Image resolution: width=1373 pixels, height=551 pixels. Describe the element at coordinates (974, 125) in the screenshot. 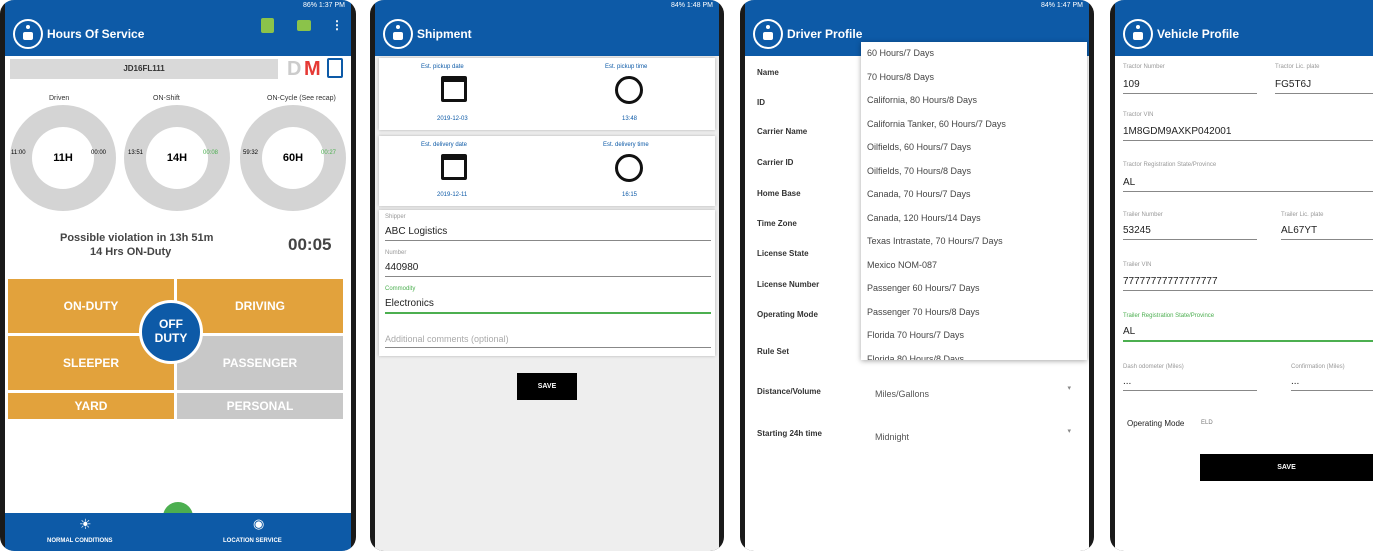

I see `rule-option: California Tanker, 60 Hours/7 Days` at that location.